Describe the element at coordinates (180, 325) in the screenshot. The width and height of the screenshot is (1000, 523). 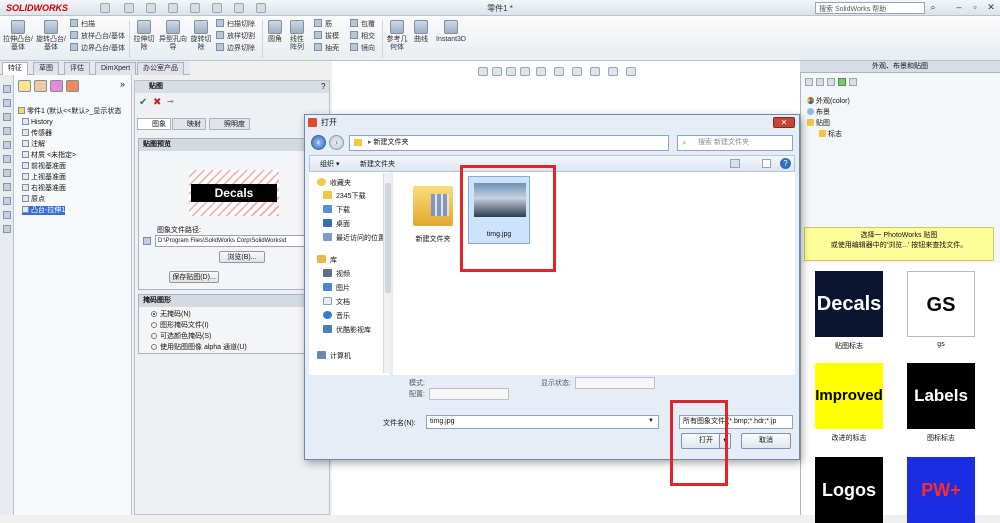
I see `radio-mask-file: 图形掩码文件(I)` at that location.